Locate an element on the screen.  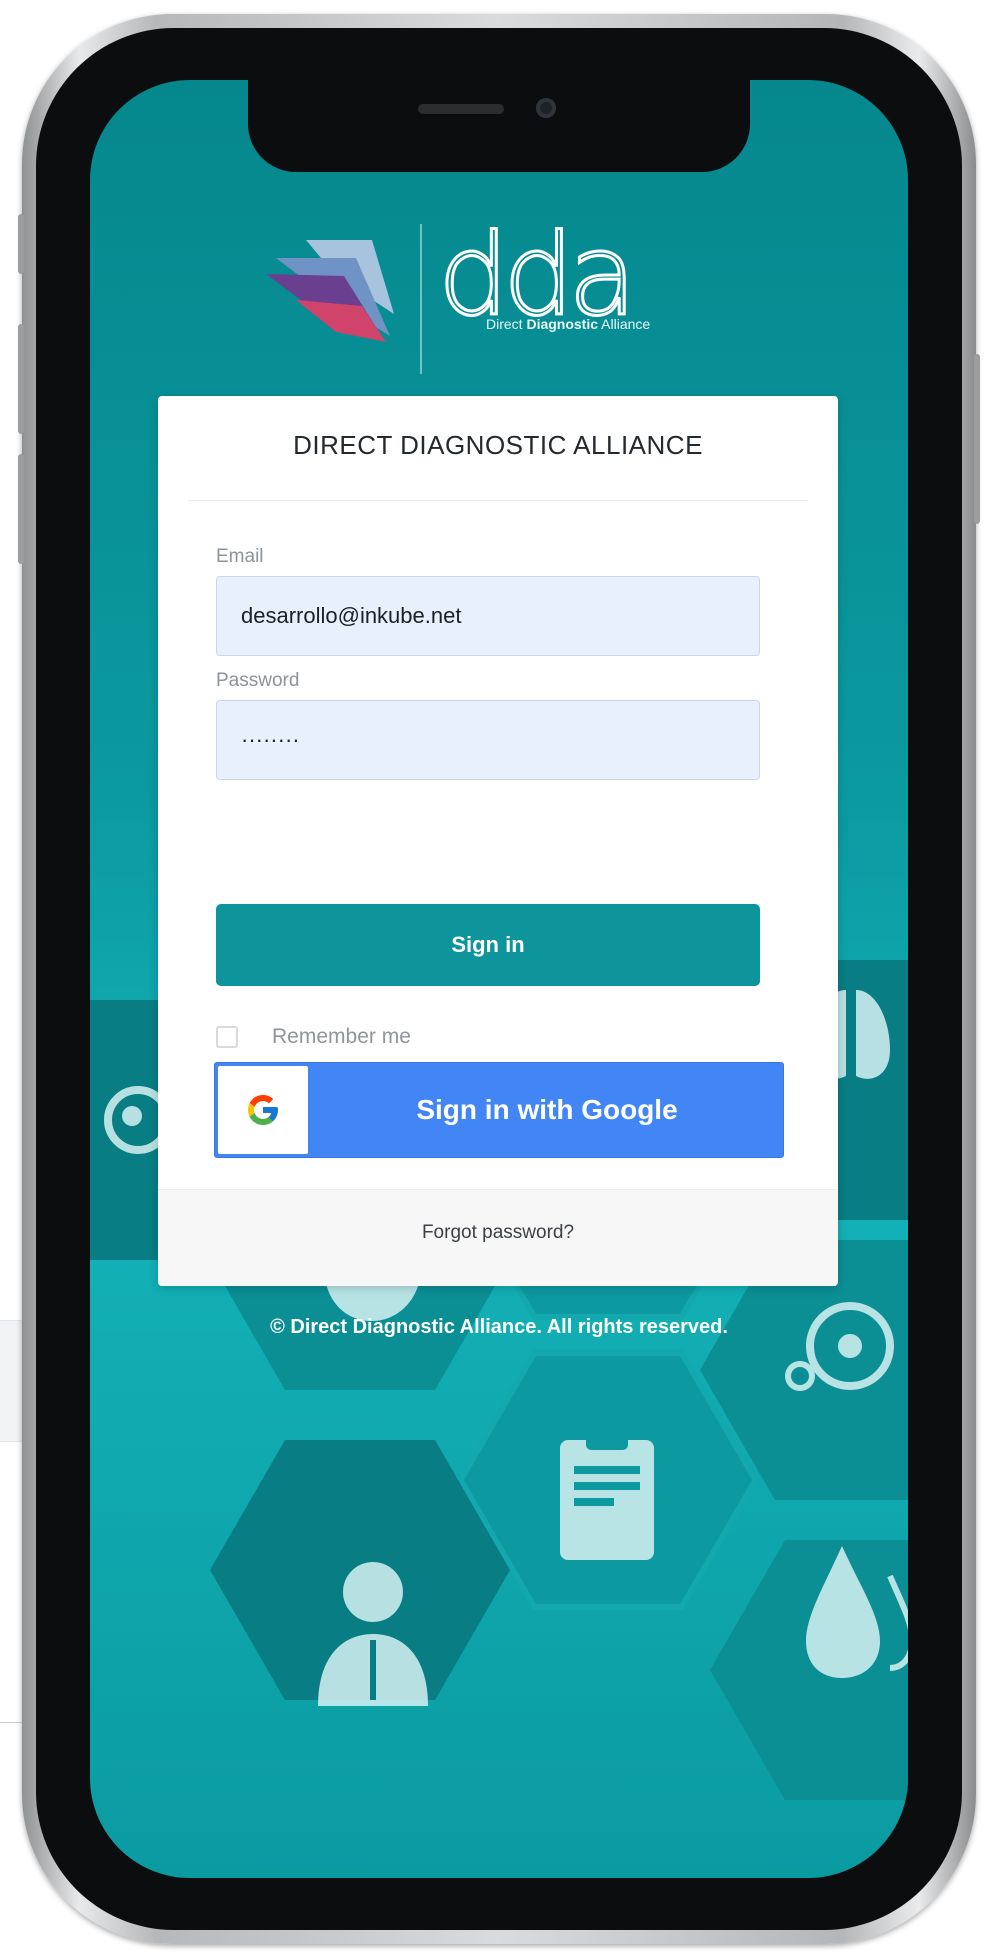
logo-tagline: Direct Diagnostic Alliance is located at coordinates (568, 324).